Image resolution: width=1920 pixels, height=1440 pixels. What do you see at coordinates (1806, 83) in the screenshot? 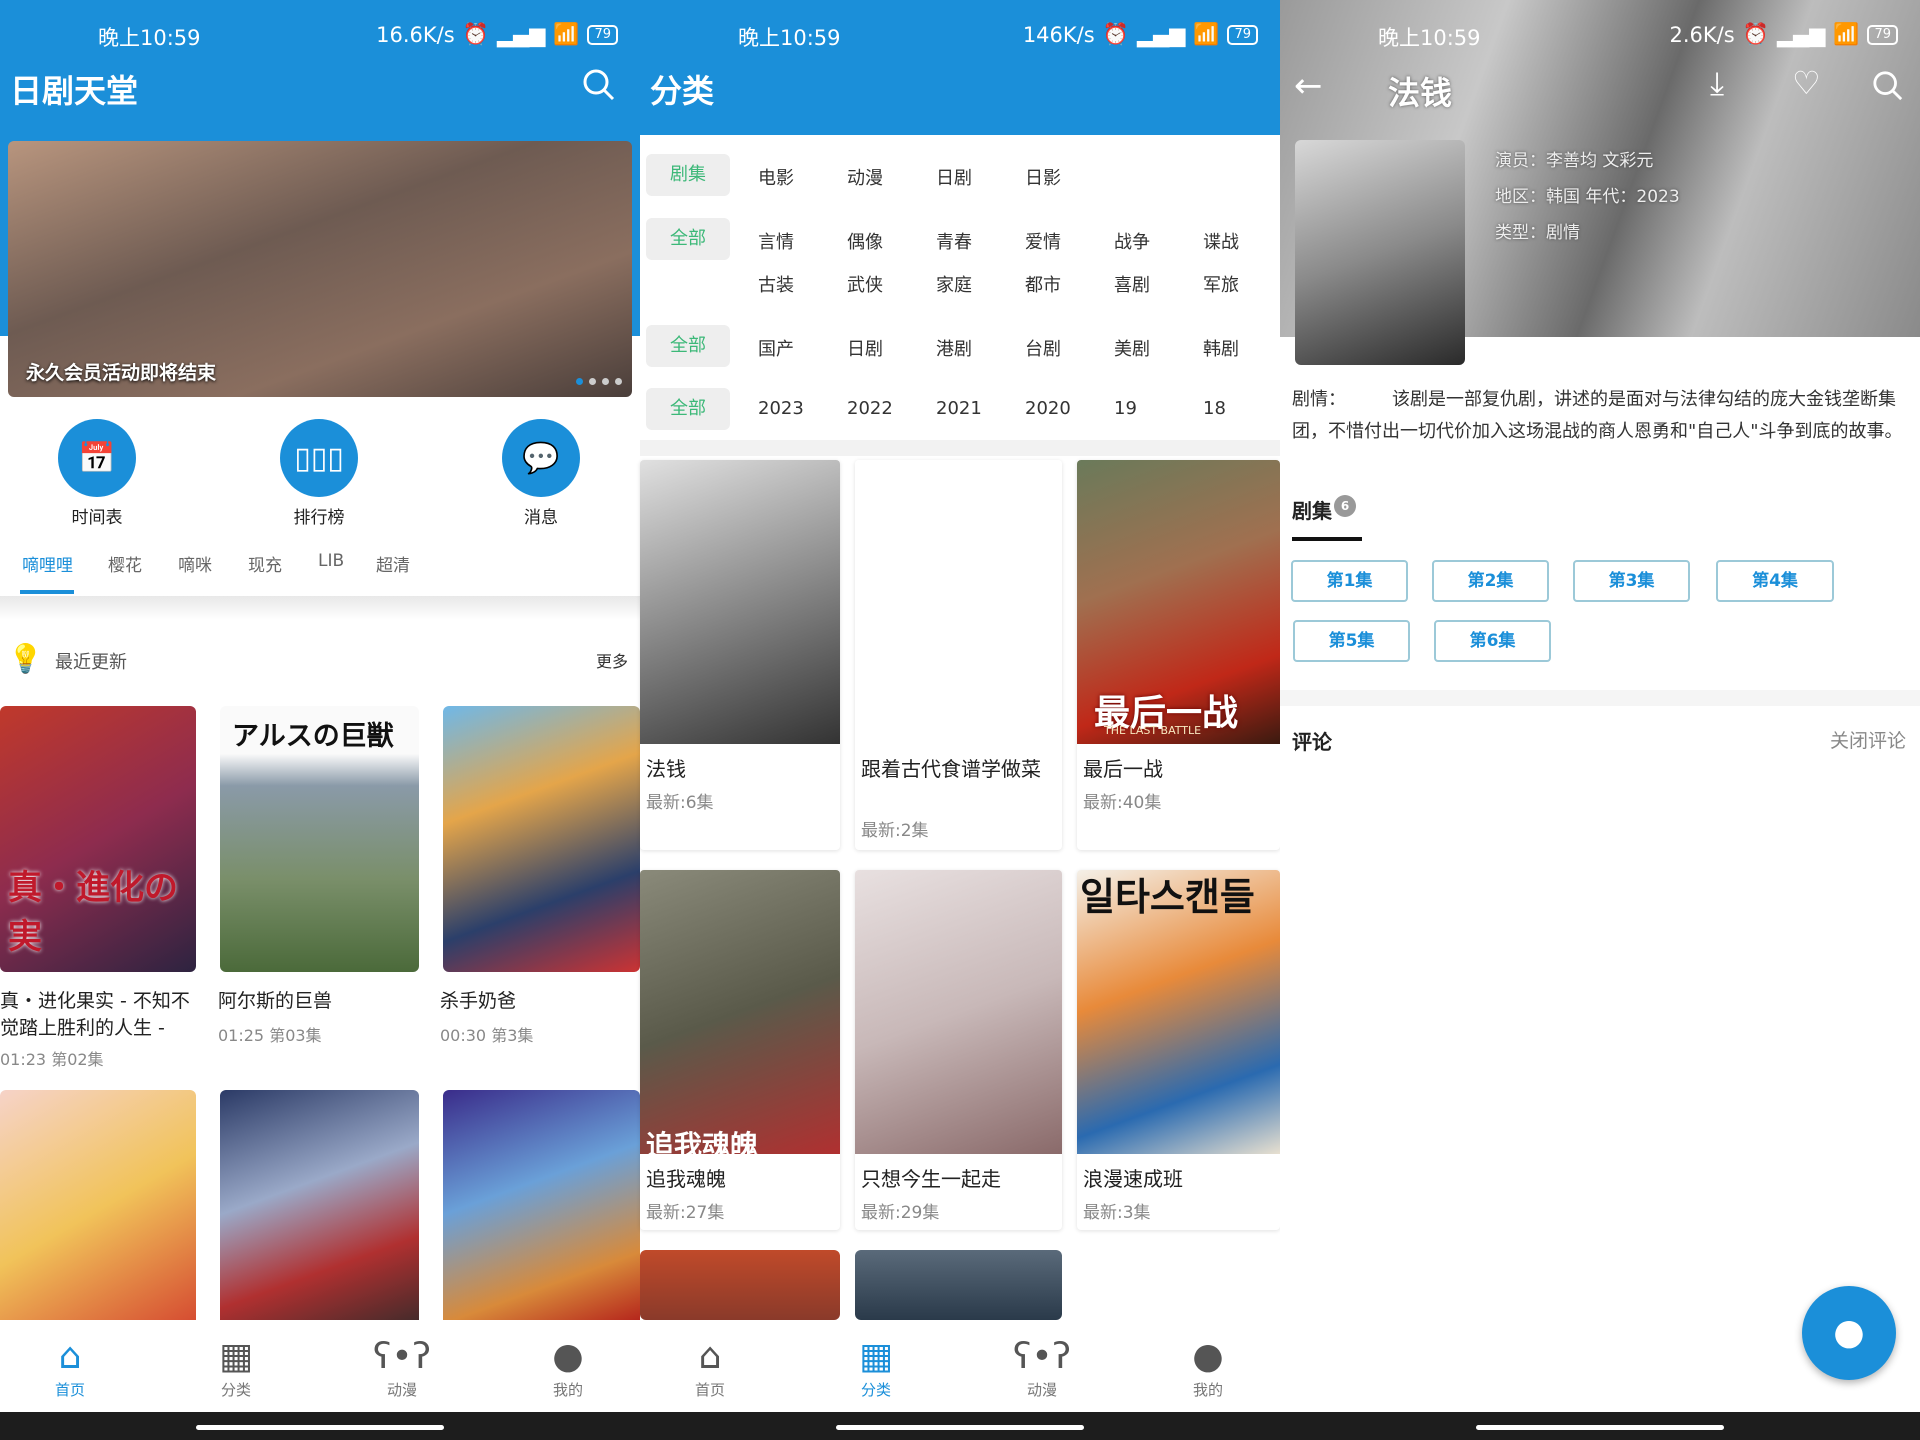
I see `heart-icon: ♡` at bounding box center [1806, 83].